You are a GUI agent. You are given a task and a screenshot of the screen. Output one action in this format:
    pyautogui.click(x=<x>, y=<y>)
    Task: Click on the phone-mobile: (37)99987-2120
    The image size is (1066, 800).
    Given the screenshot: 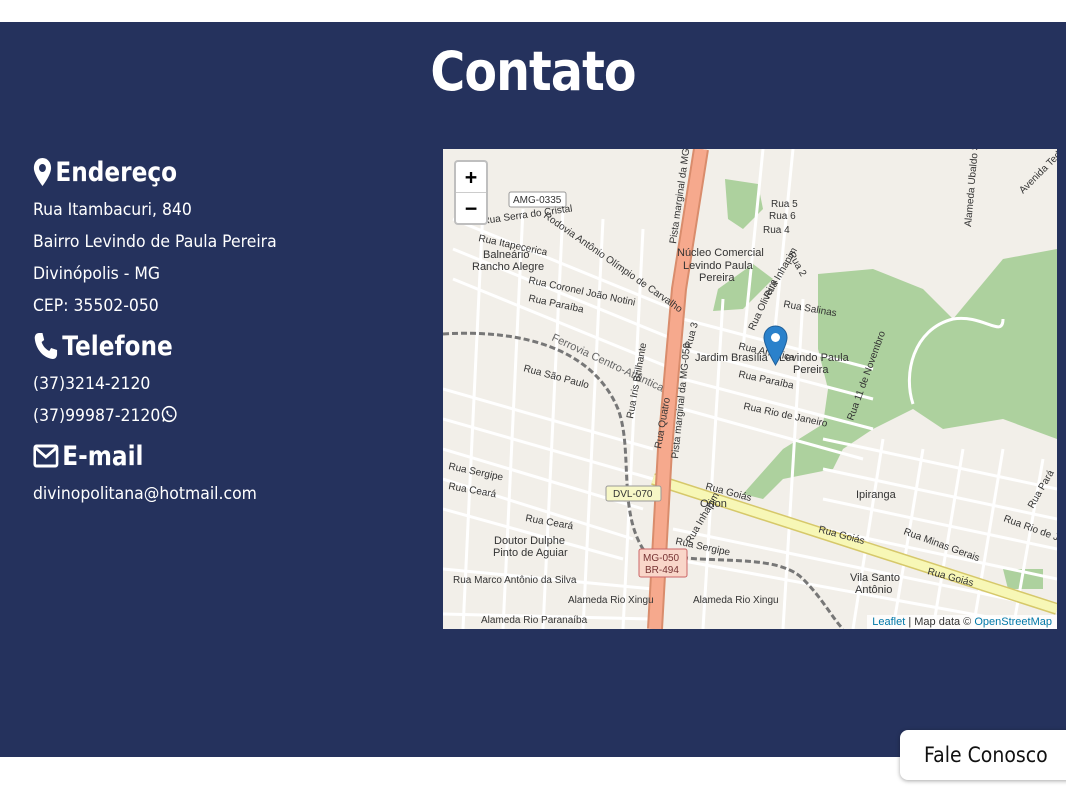 What is the action you would take?
    pyautogui.click(x=96, y=416)
    